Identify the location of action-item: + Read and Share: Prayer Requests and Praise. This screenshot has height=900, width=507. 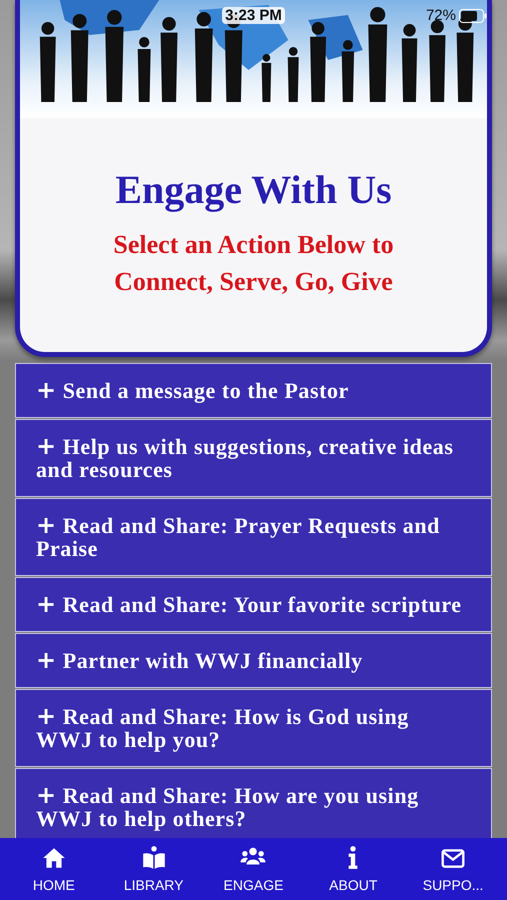
(253, 537).